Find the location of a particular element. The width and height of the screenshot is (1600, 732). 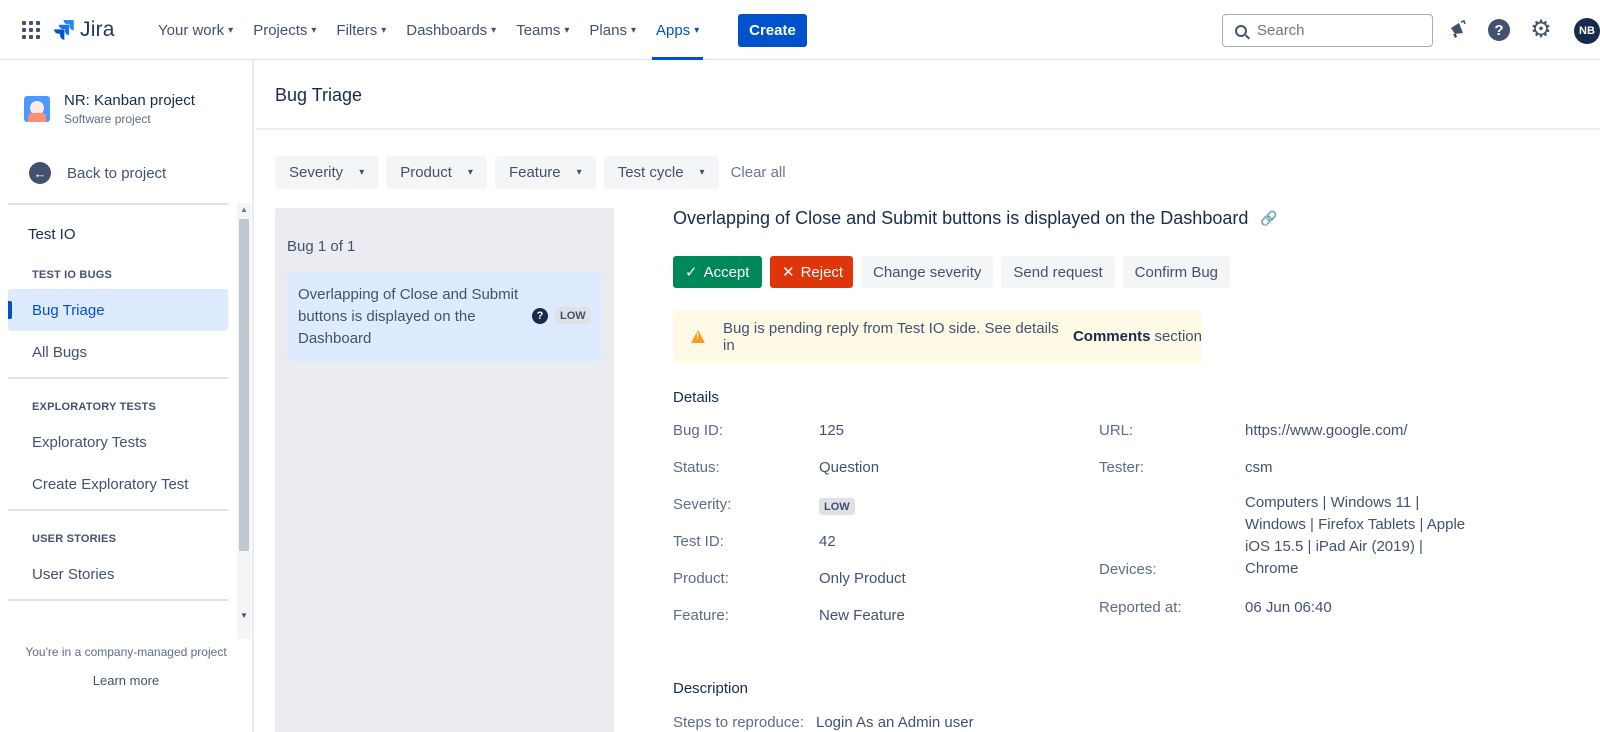

severity-badge: LOW is located at coordinates (573, 315).